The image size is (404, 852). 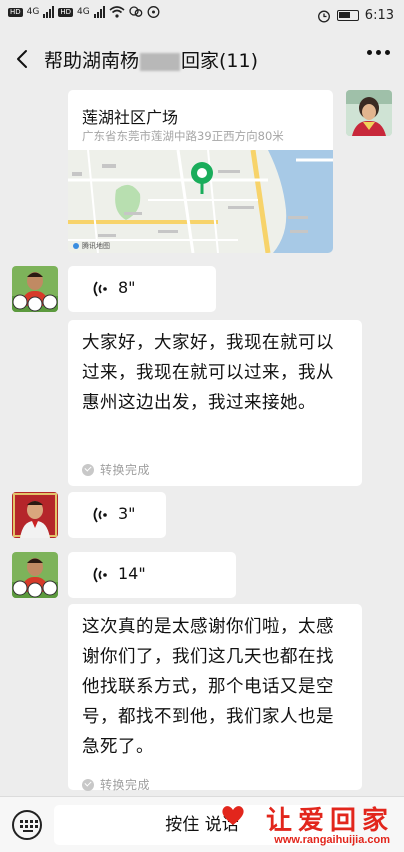 What do you see at coordinates (153, 12) in the screenshot?
I see `chat-notification-icon` at bounding box center [153, 12].